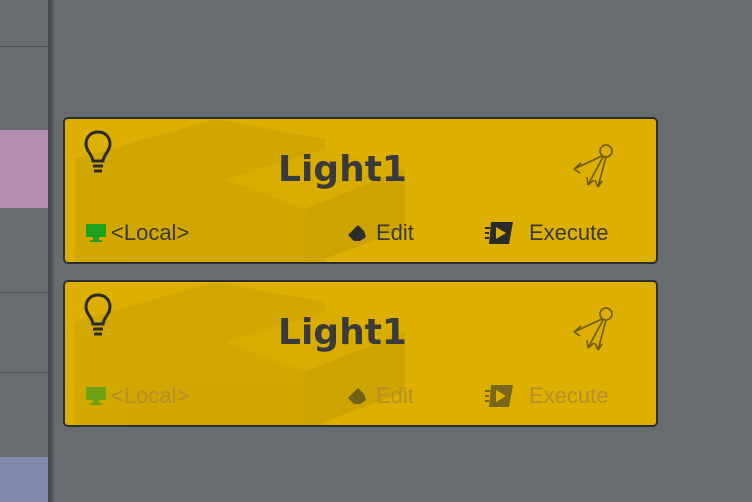 The image size is (752, 502). I want to click on left-panel-strip, so click(24, 251).